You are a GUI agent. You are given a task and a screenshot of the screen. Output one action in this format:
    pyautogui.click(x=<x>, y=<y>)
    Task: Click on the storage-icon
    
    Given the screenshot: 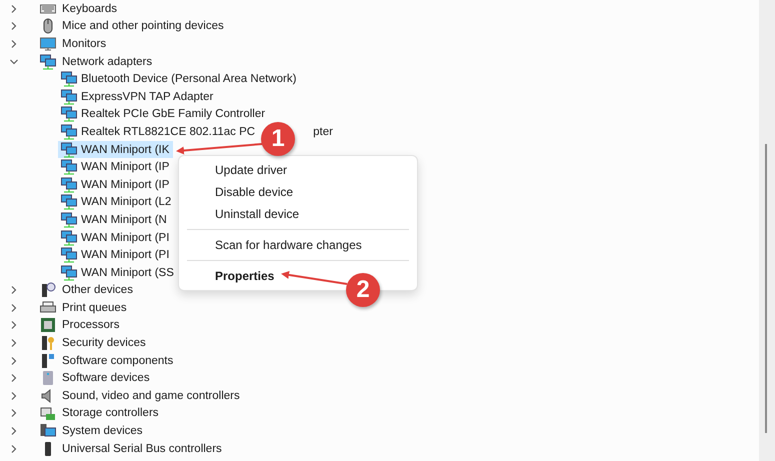 What is the action you would take?
    pyautogui.click(x=48, y=413)
    